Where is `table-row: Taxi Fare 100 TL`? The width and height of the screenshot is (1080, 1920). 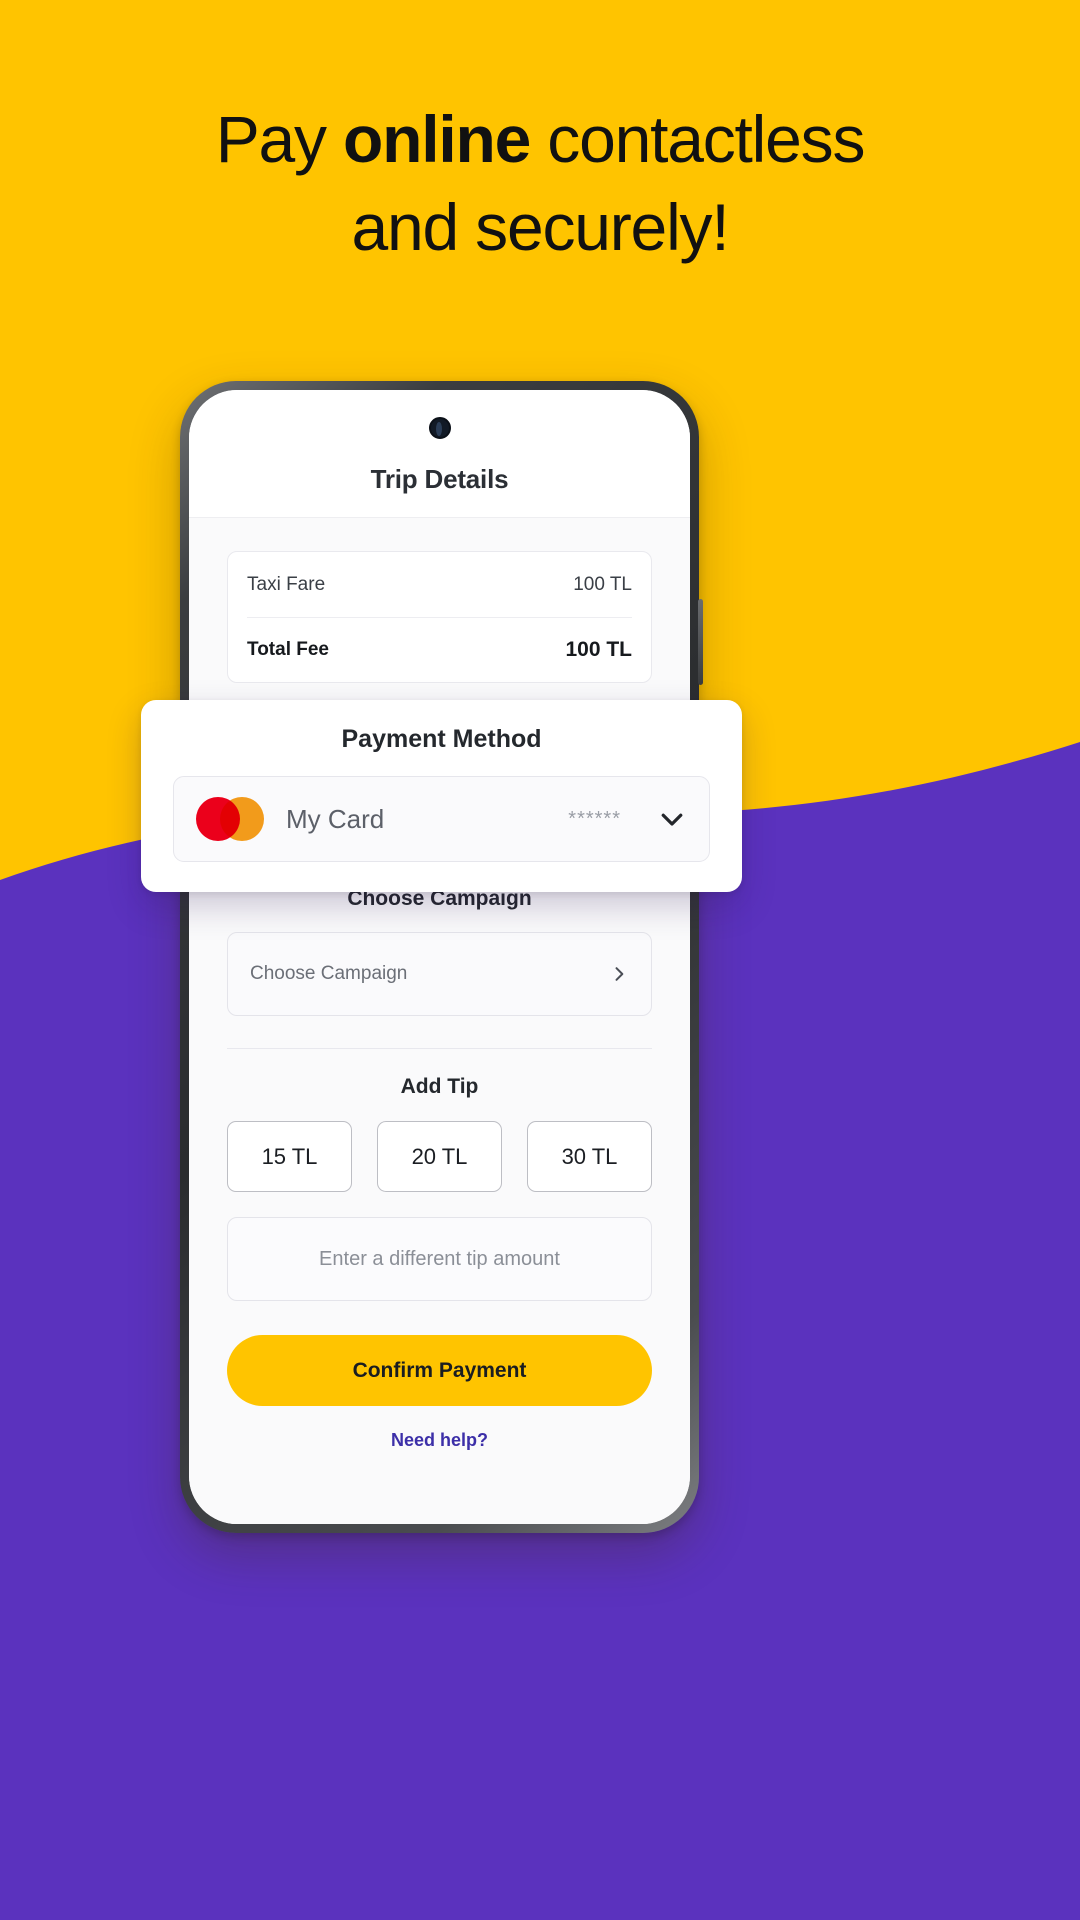 table-row: Taxi Fare 100 TL is located at coordinates (439, 584).